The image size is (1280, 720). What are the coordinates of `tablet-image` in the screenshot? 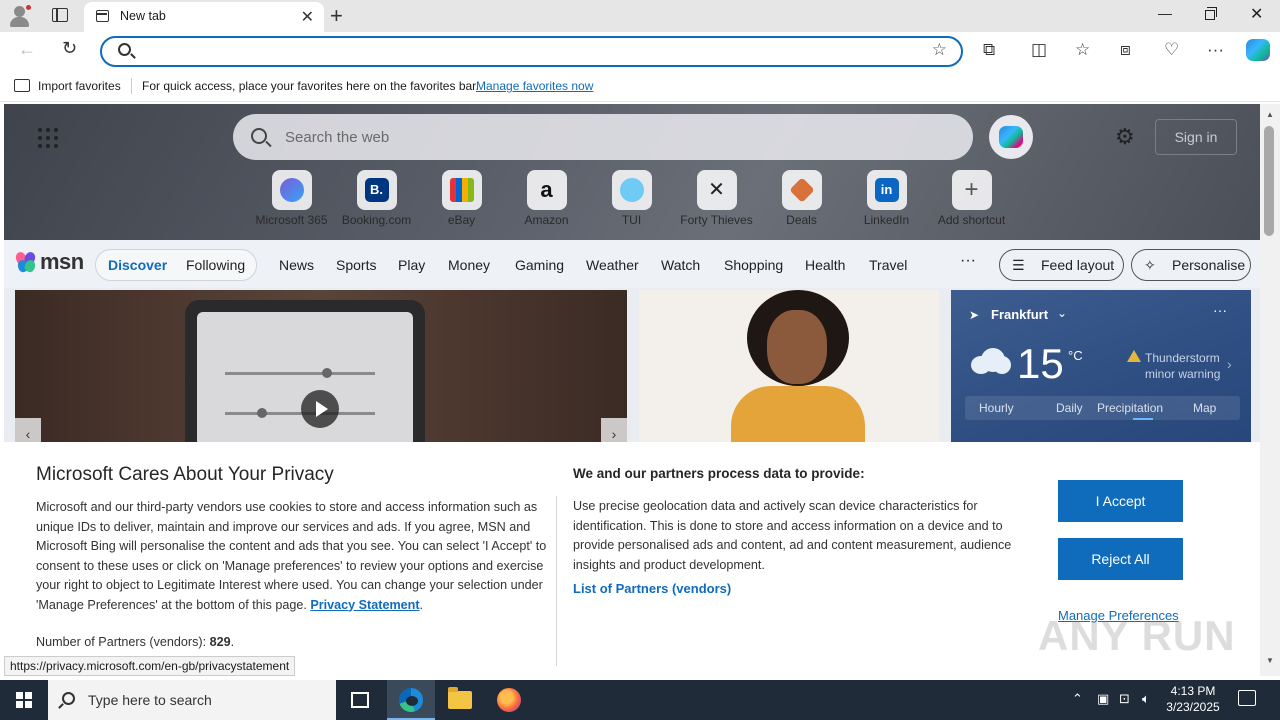 It's located at (305, 375).